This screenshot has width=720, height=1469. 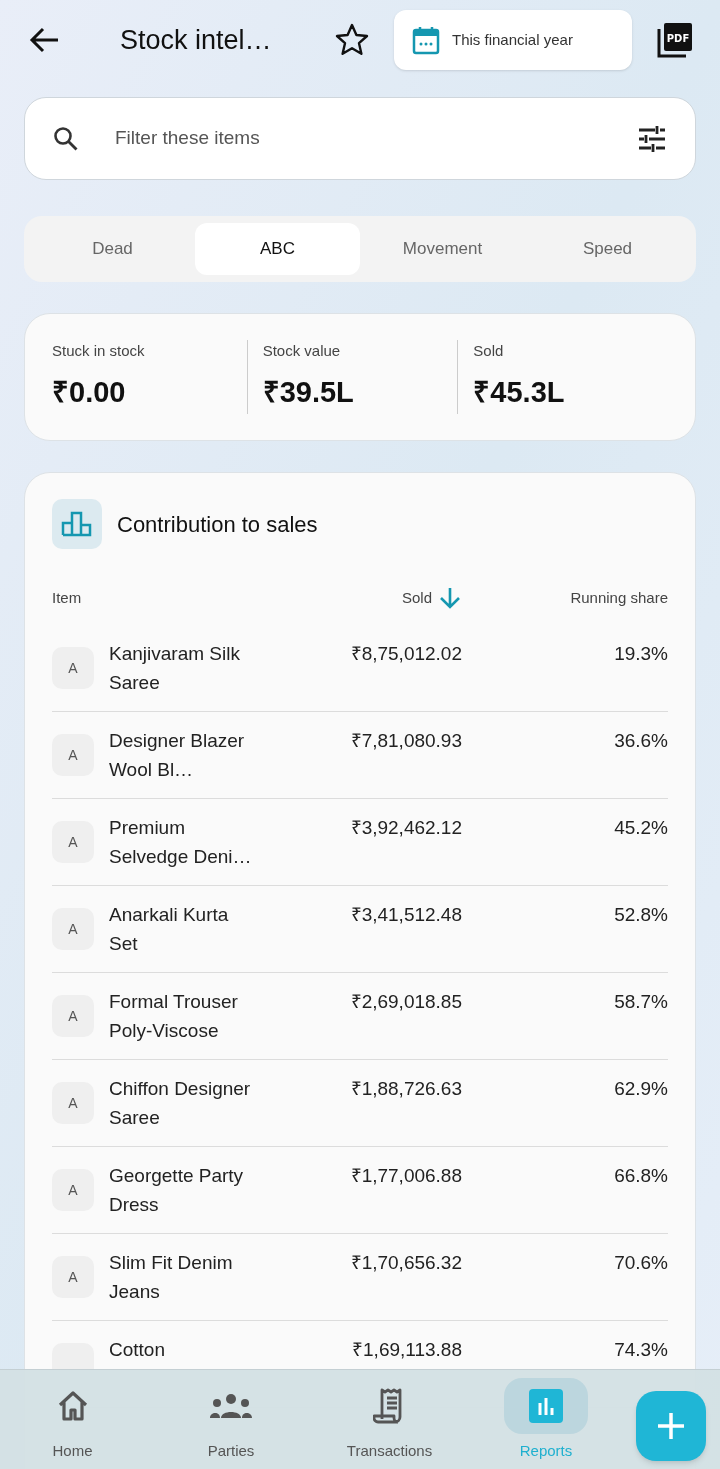 What do you see at coordinates (607, 249) in the screenshot?
I see `tab: Speed` at bounding box center [607, 249].